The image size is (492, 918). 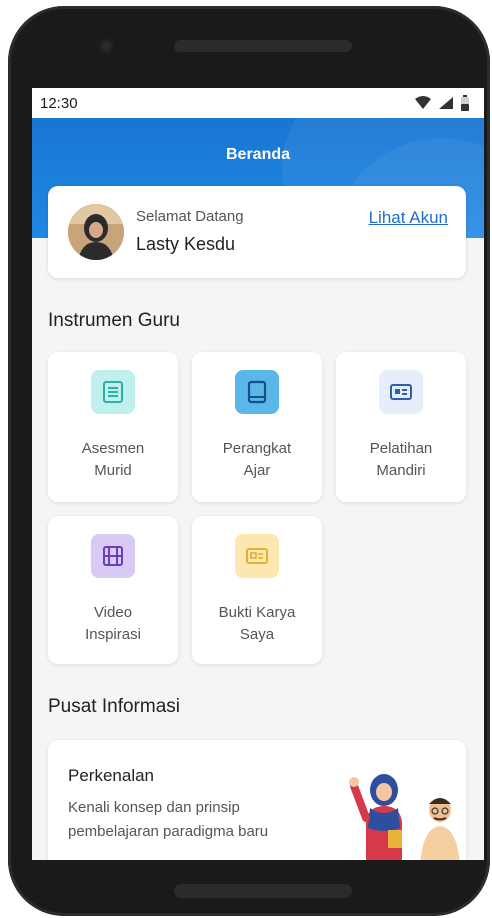 I want to click on status-icons, so click(x=442, y=103).